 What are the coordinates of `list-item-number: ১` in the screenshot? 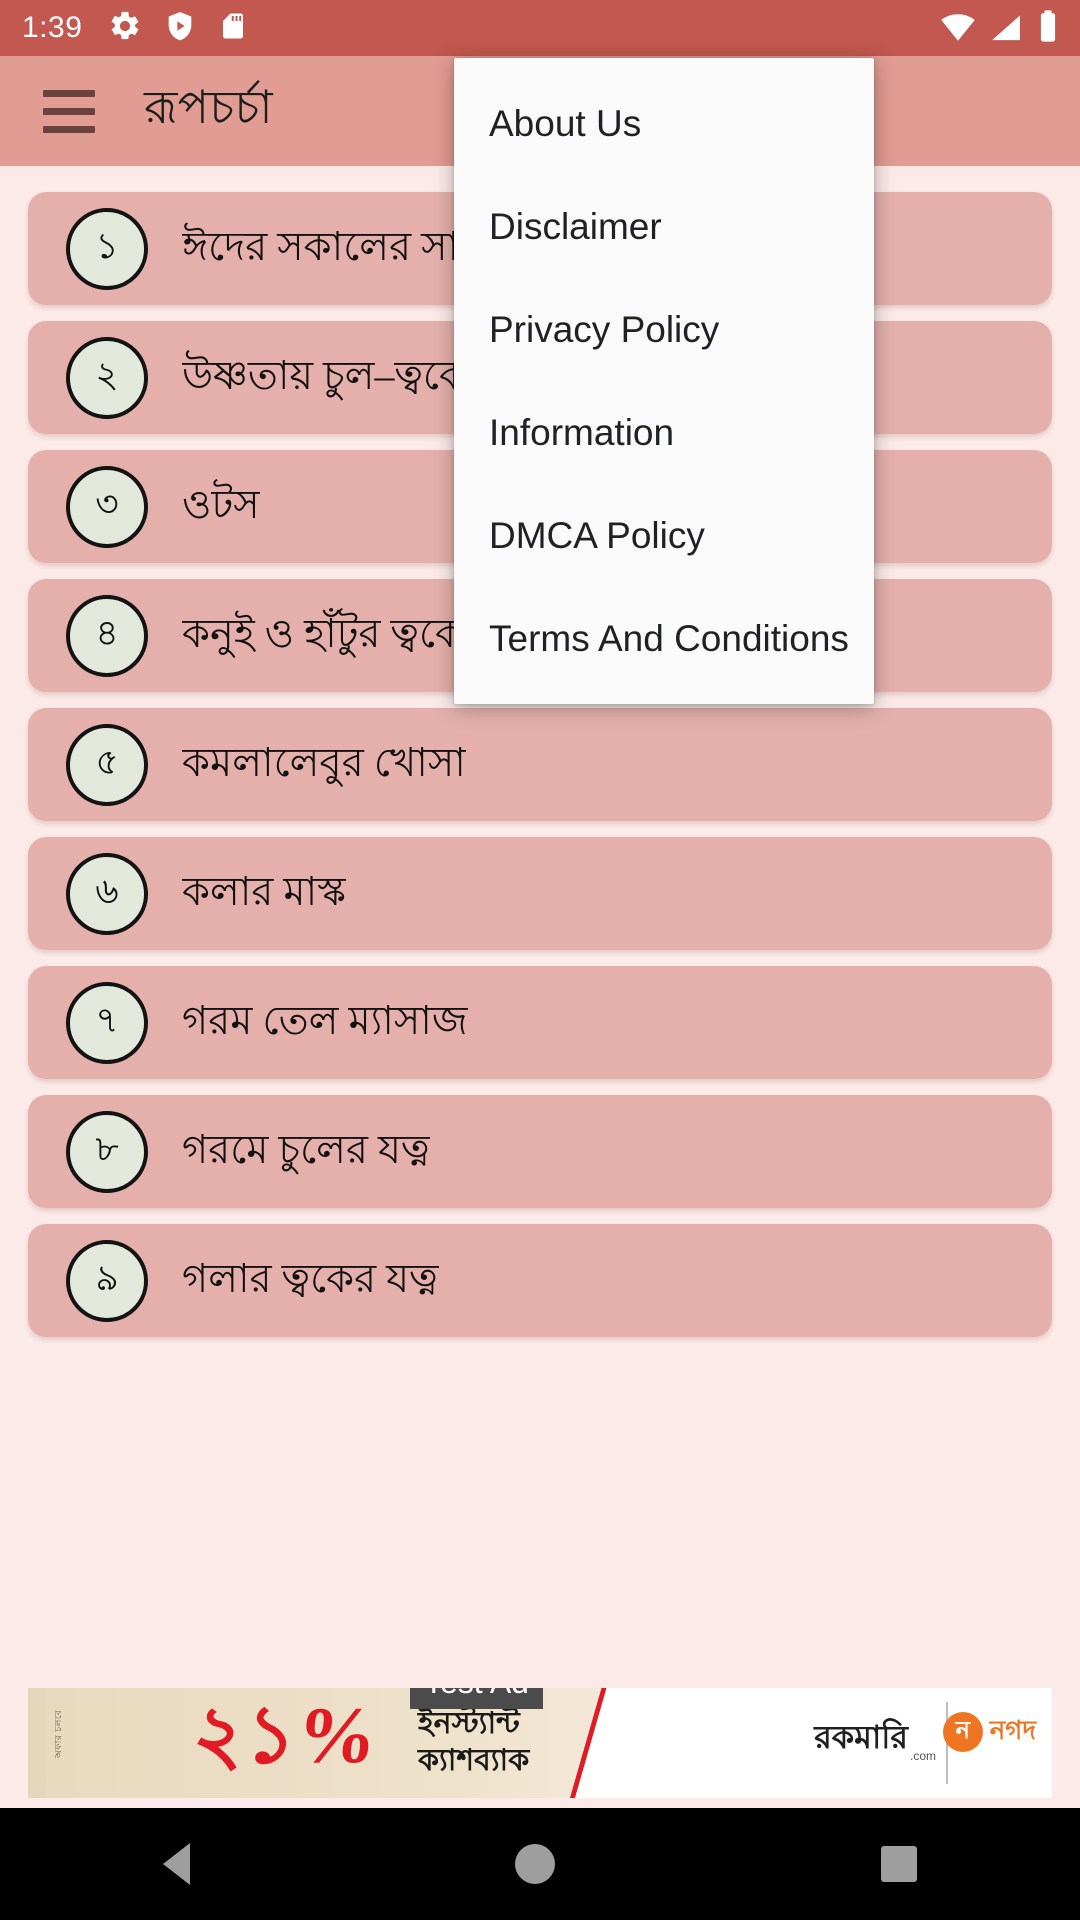 It's located at (107, 248).